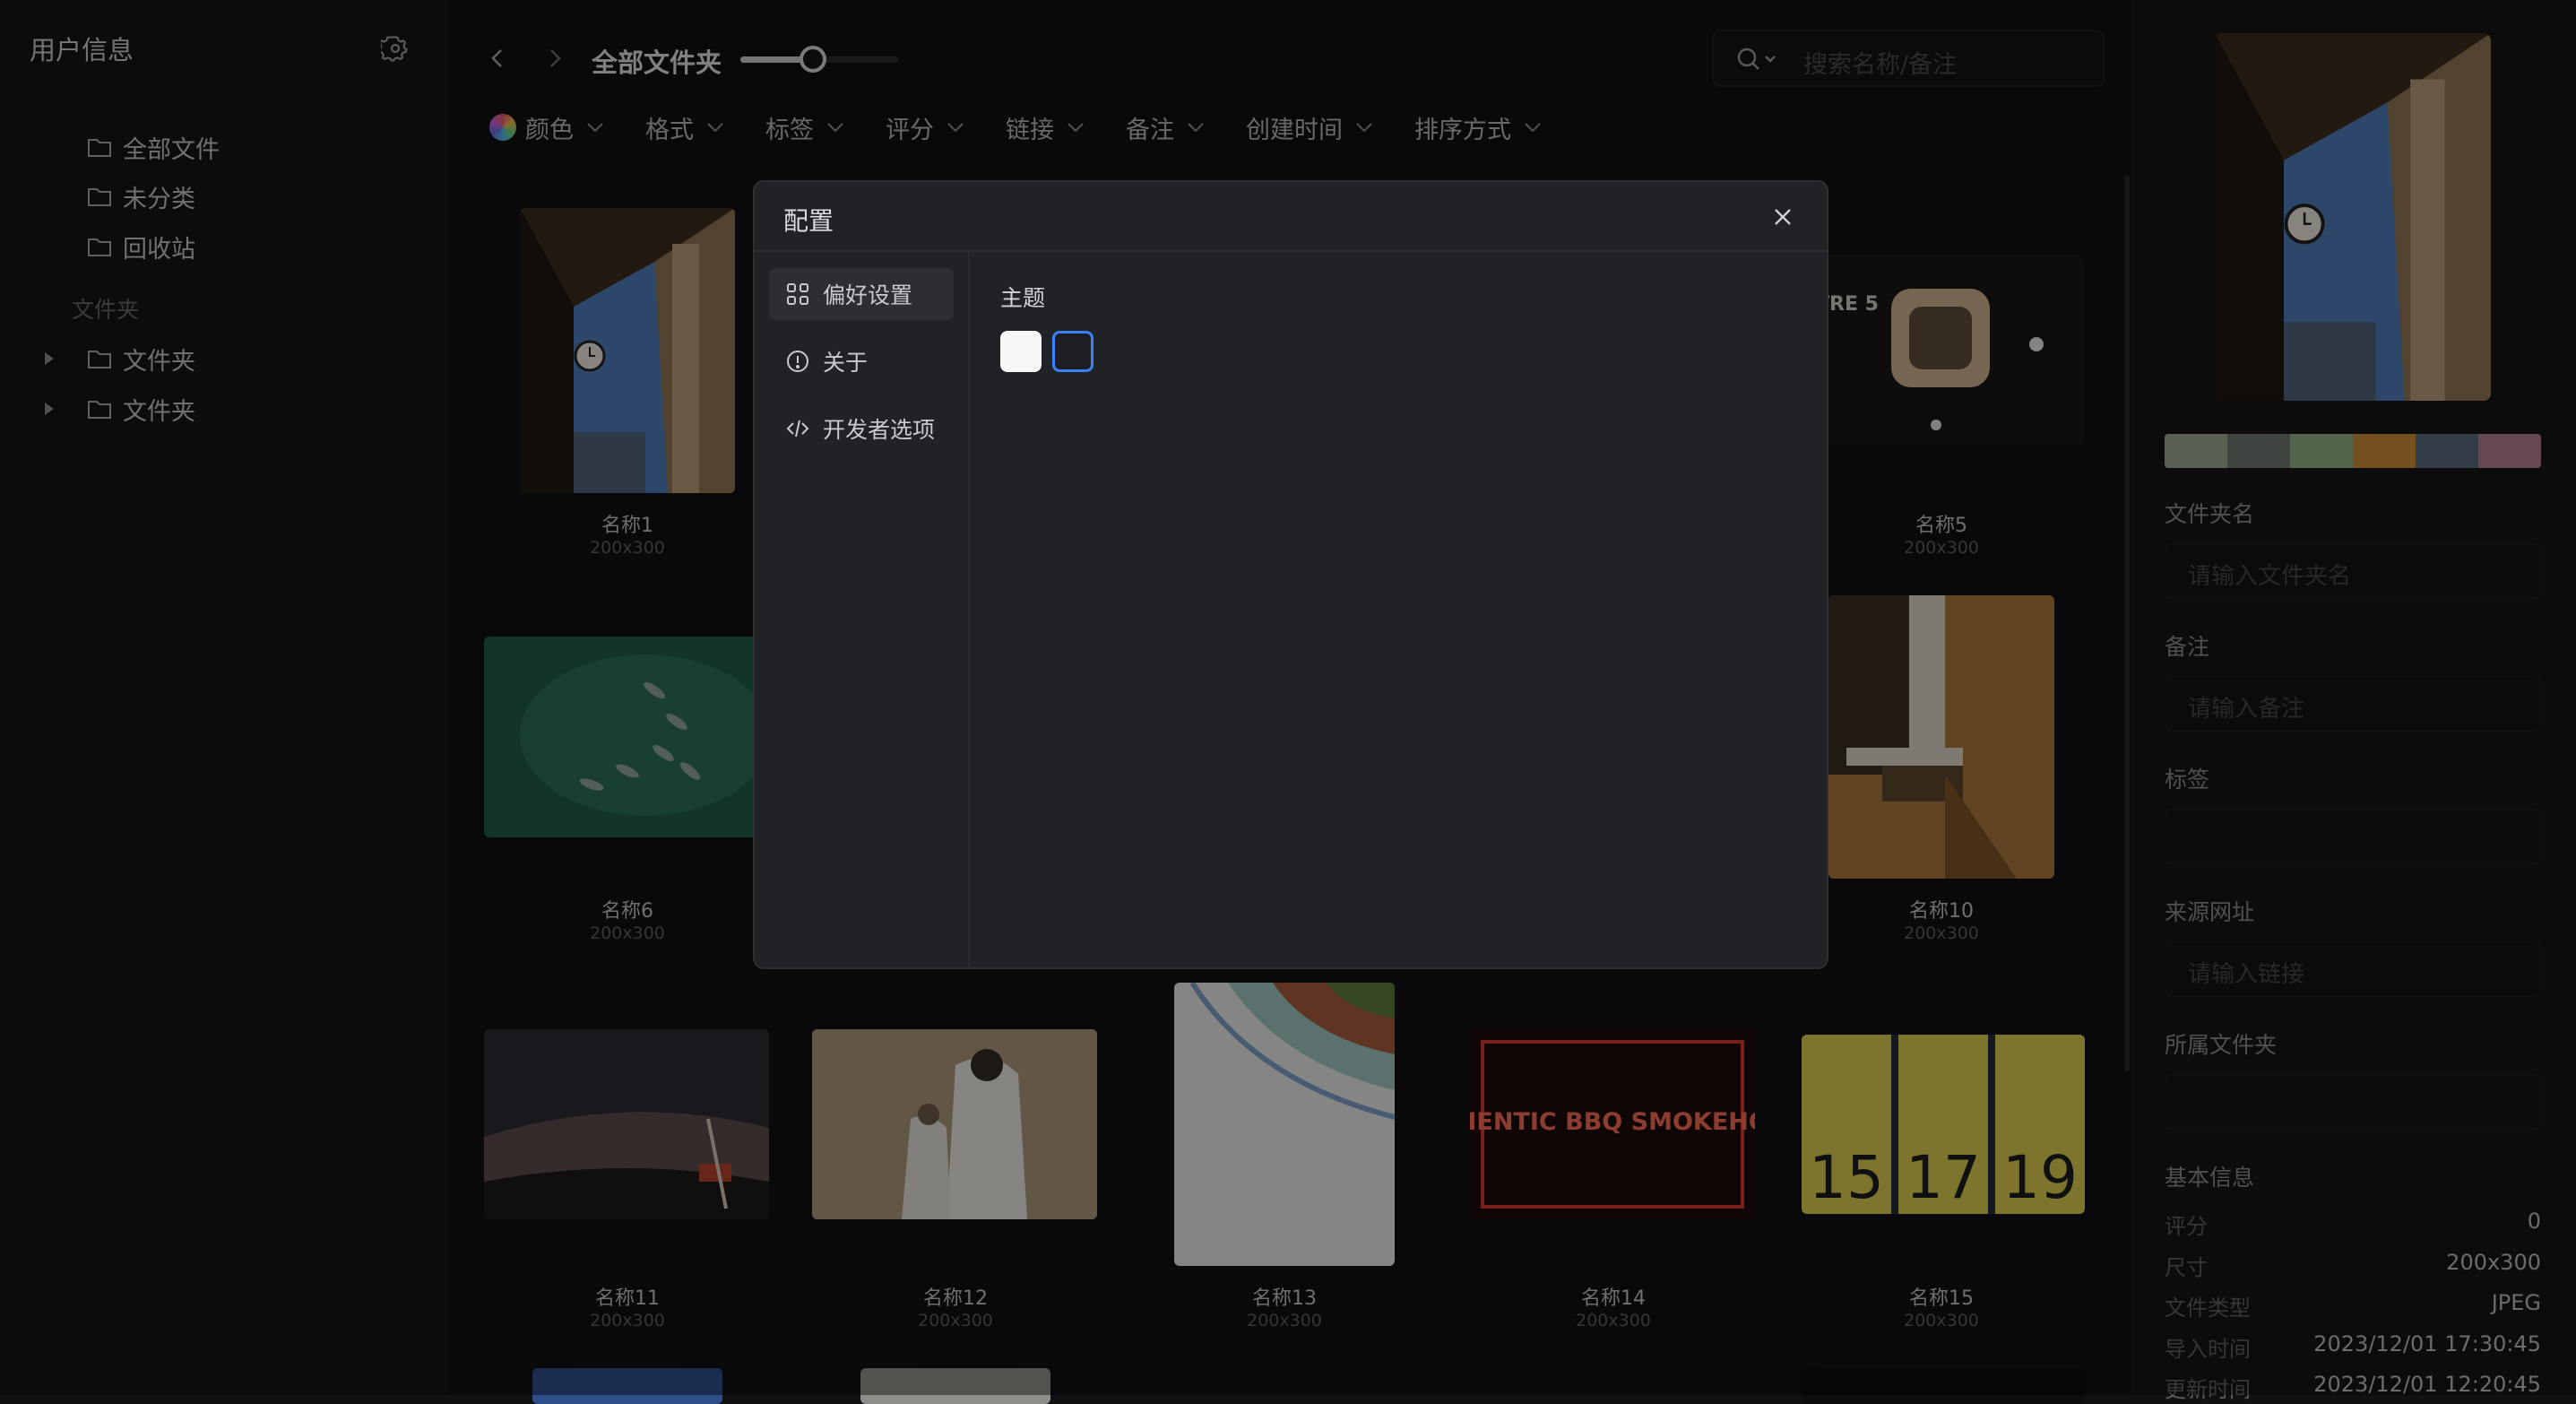  I want to click on code-icon, so click(797, 429).